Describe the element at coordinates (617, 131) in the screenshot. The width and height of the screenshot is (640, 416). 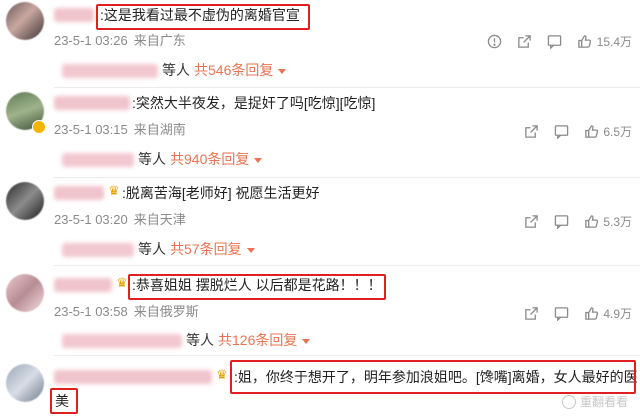
I see `like-count: 6.5万` at that location.